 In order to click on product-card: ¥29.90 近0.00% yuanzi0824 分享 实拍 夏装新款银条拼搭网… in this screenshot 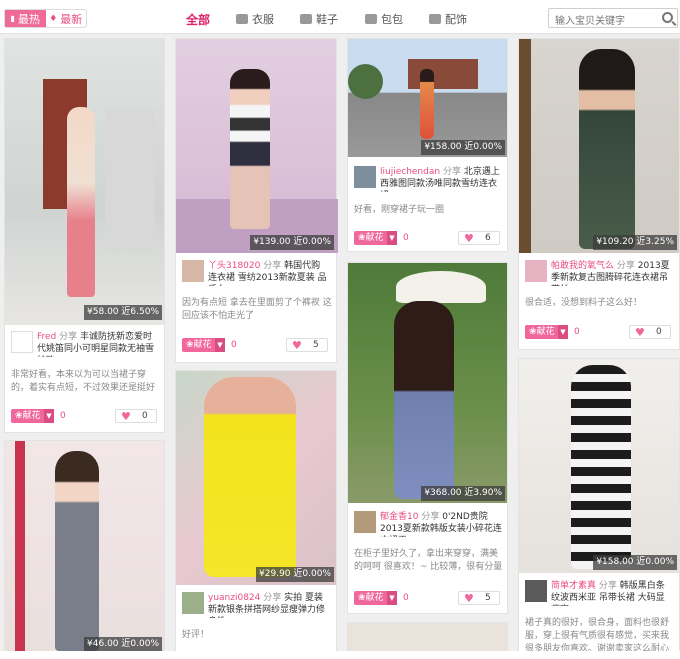, I will do `click(256, 512)`.